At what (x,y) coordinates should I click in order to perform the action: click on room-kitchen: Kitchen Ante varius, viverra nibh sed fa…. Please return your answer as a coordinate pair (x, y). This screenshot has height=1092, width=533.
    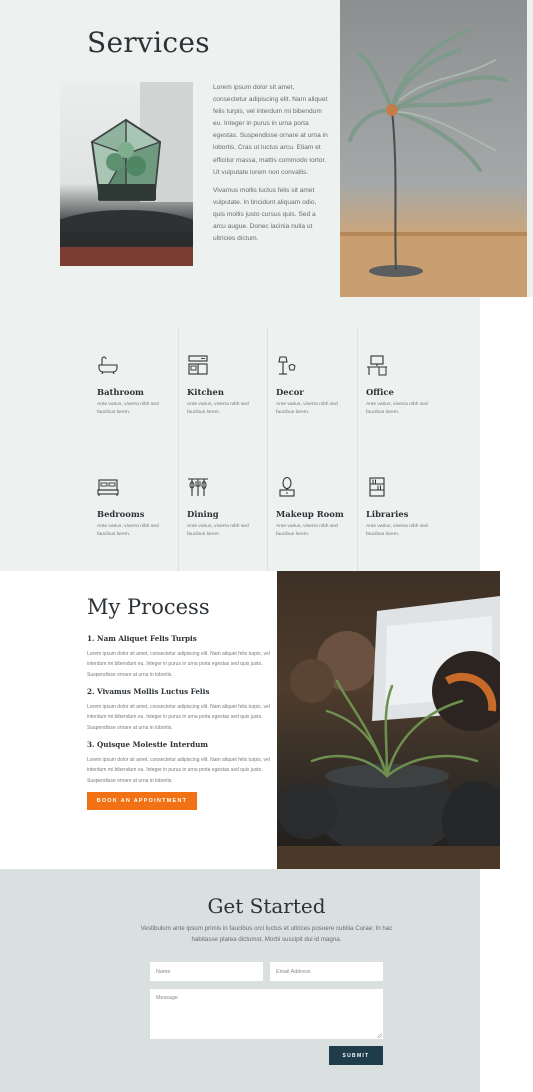
    Looking at the image, I should click on (222, 389).